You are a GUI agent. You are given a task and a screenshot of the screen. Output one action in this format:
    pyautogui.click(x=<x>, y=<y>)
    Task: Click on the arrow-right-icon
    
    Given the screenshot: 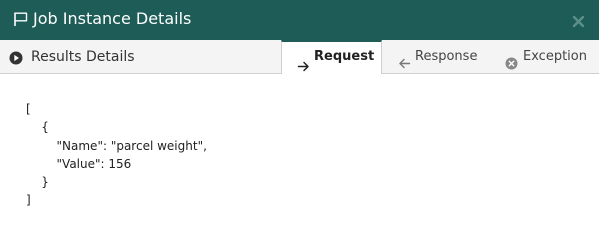 What is the action you would take?
    pyautogui.click(x=303, y=62)
    